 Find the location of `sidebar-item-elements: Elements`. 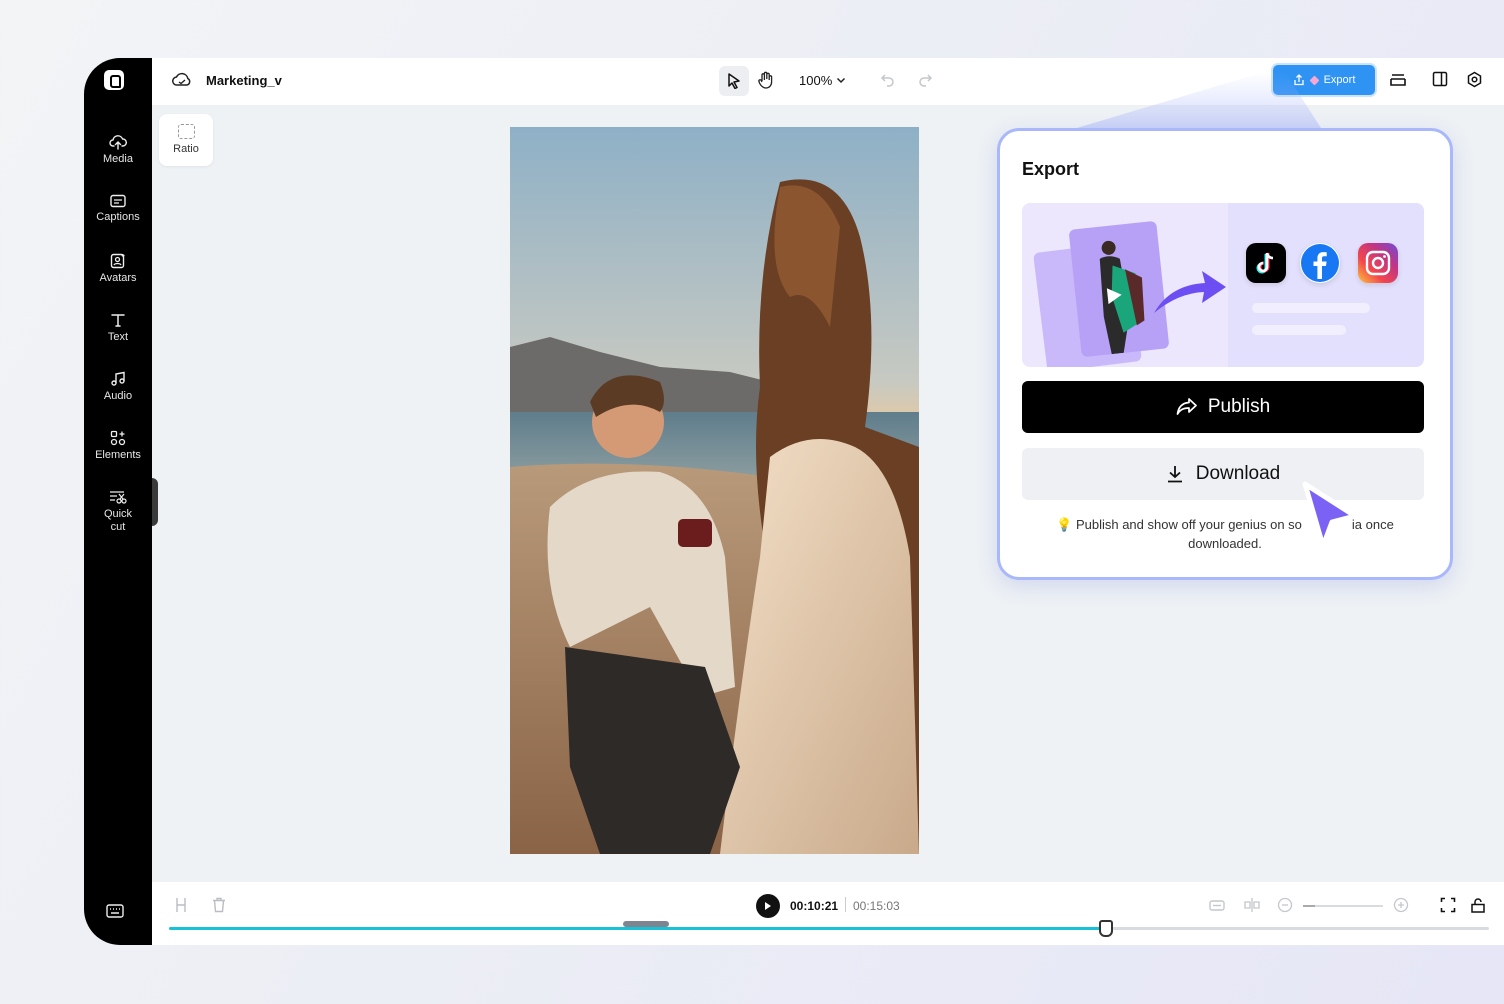

sidebar-item-elements: Elements is located at coordinates (118, 446).